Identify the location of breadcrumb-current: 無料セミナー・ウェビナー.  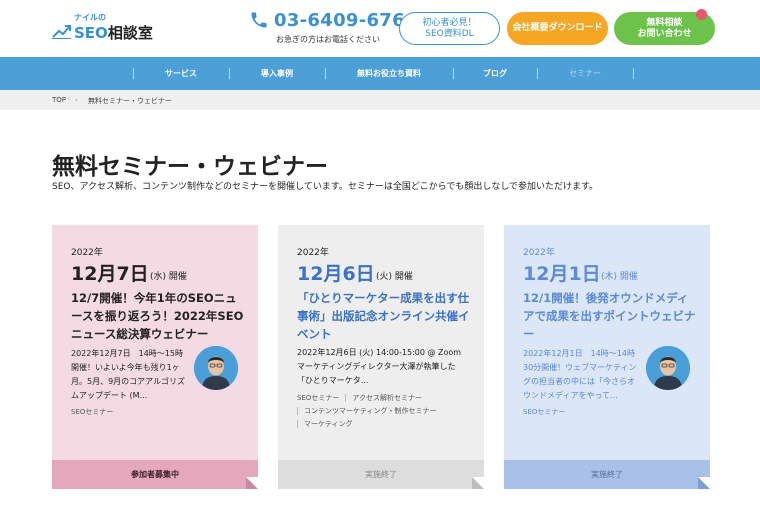
(130, 101).